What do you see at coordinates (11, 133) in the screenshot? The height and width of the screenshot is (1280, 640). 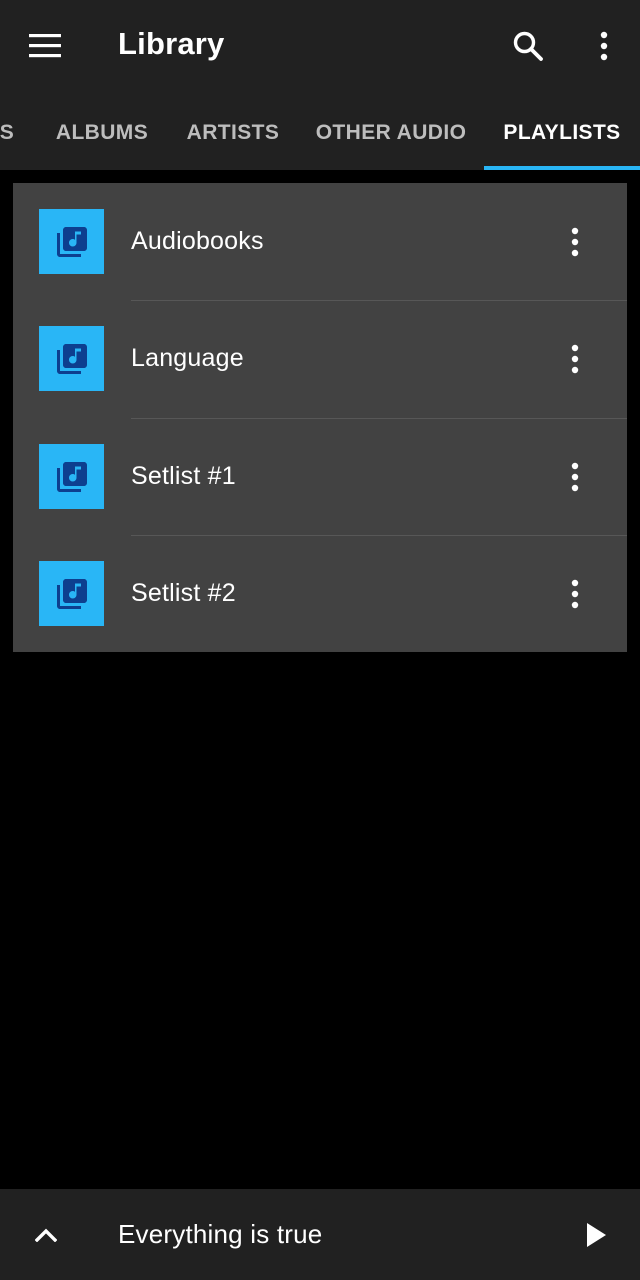 I see `tab-songs-partial: S` at bounding box center [11, 133].